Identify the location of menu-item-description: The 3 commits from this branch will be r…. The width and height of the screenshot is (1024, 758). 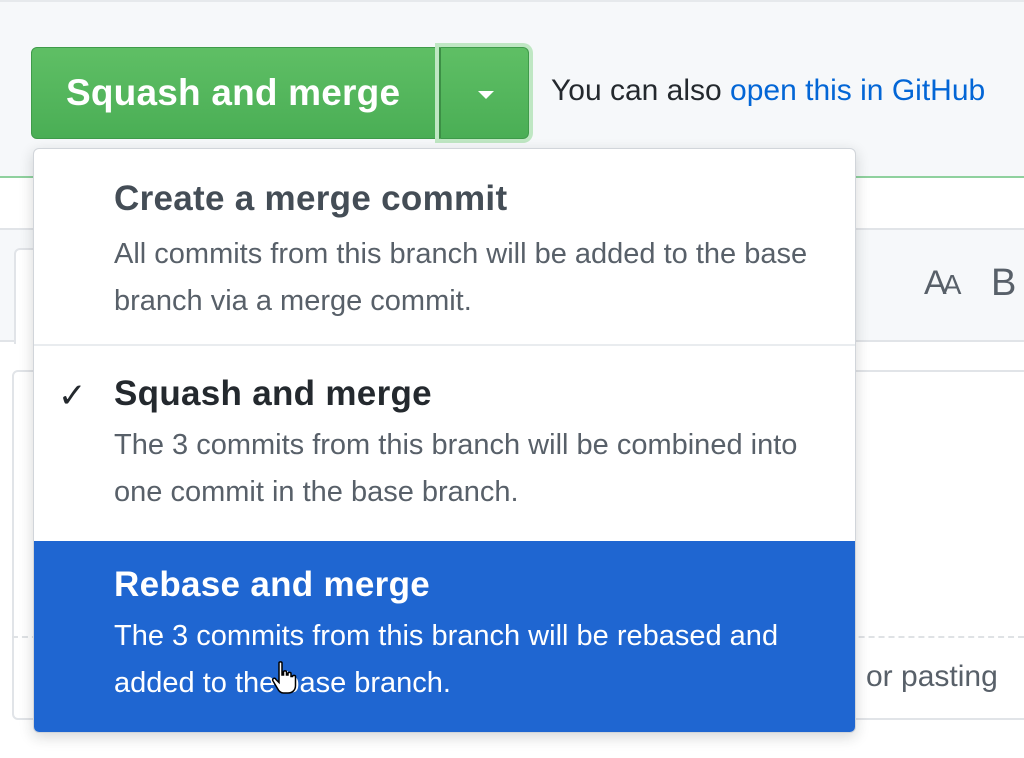
(446, 659).